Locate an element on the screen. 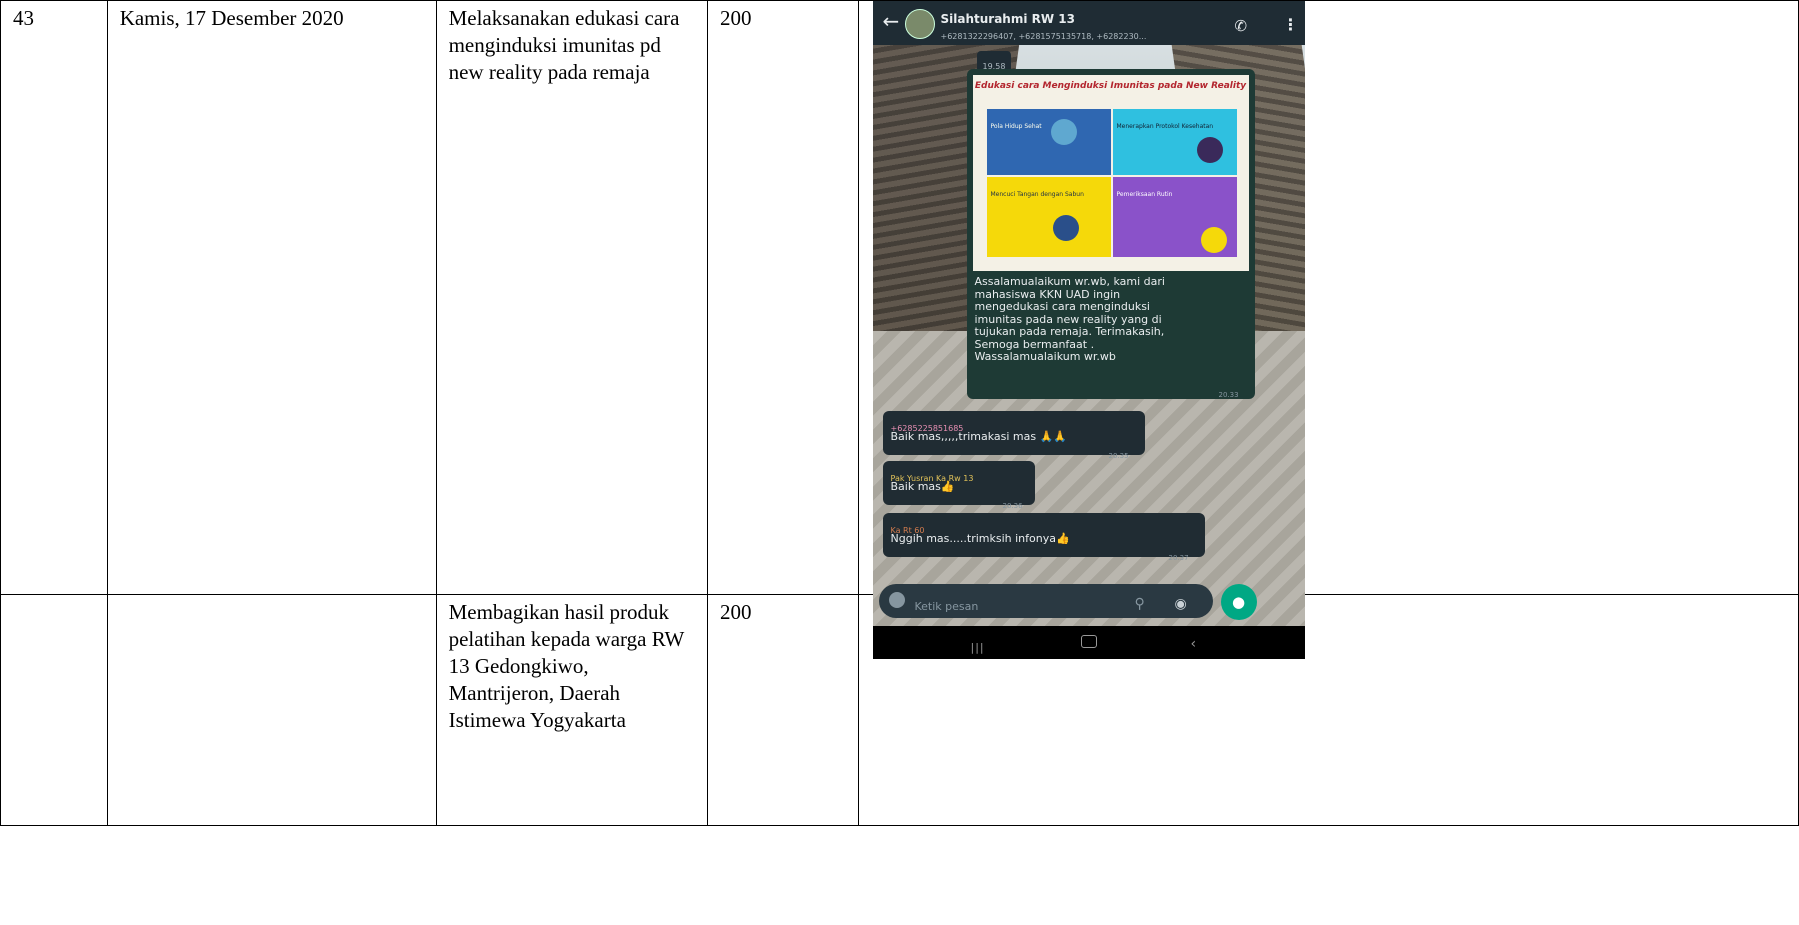 This screenshot has height=925, width=1799. add-call-icon: ✆ is located at coordinates (1241, 26).